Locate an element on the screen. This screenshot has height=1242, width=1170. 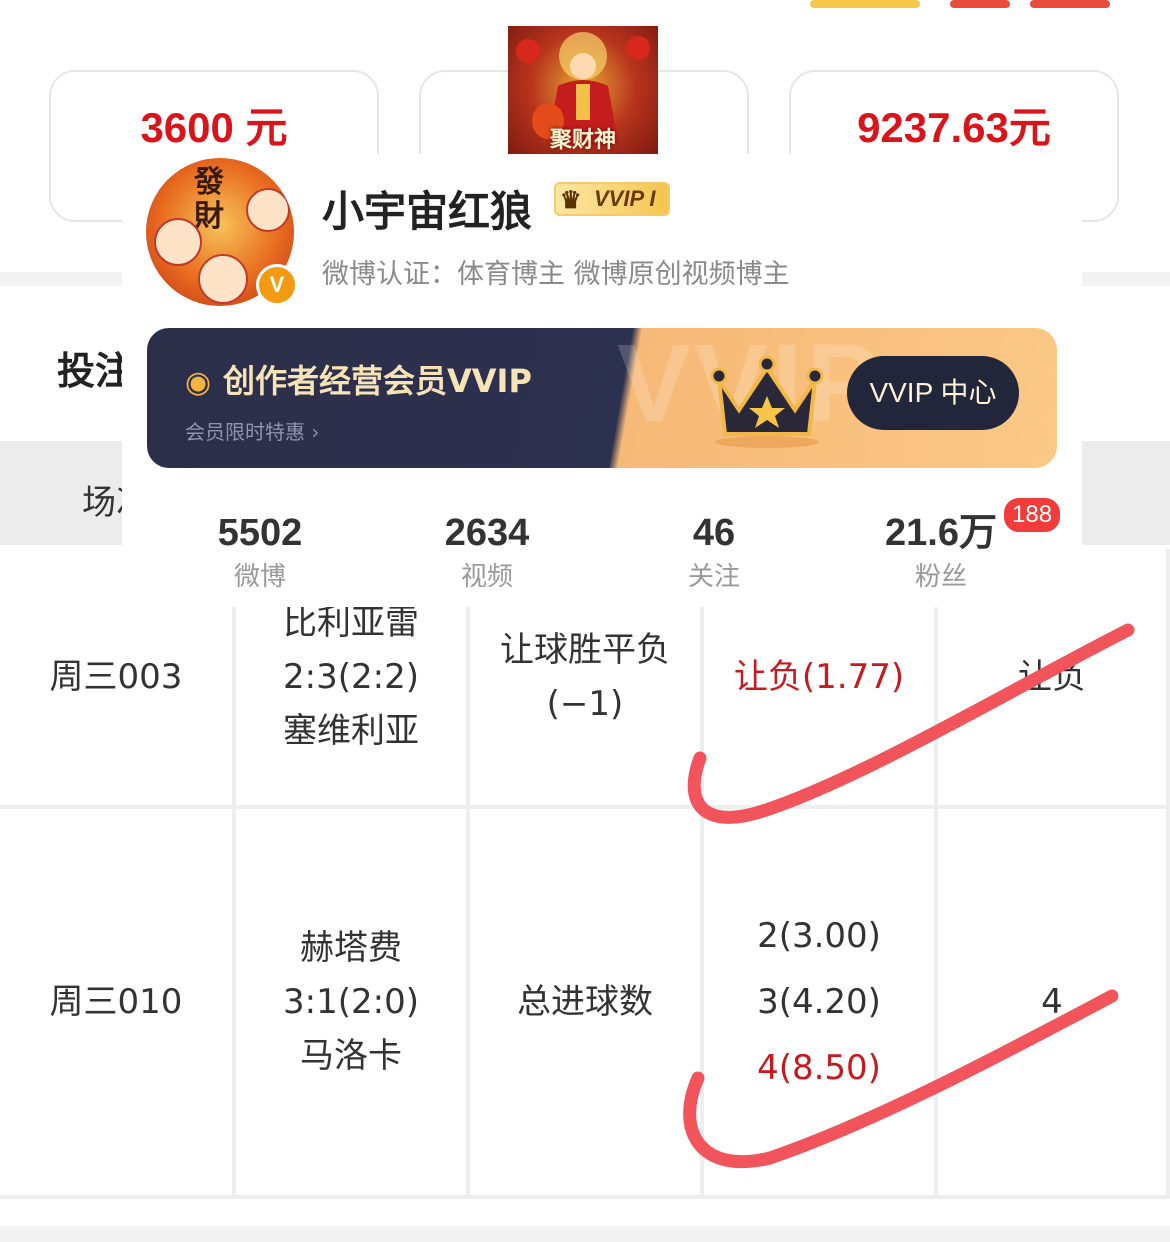
stat-posts-value: 5502 is located at coordinates (260, 533).